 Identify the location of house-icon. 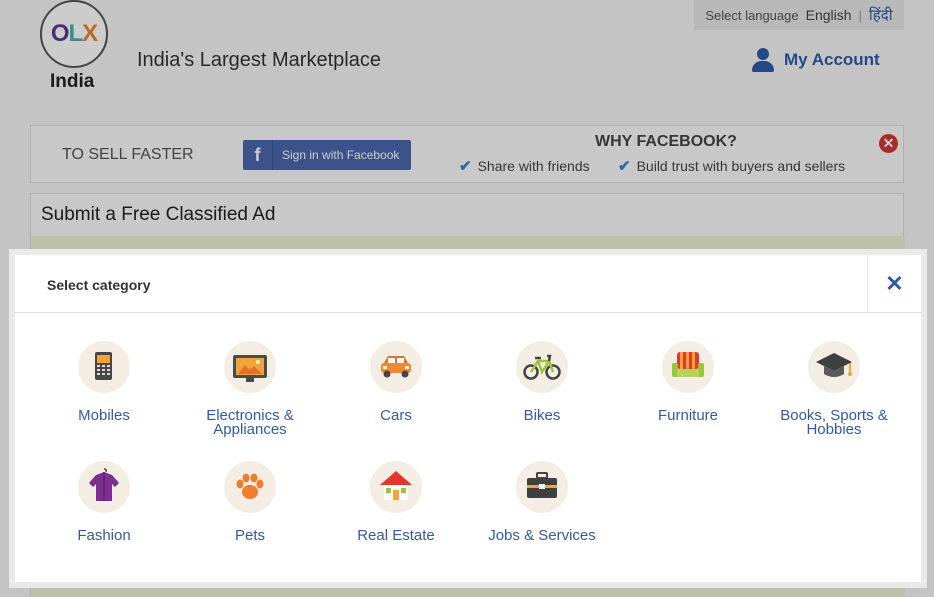
(396, 487).